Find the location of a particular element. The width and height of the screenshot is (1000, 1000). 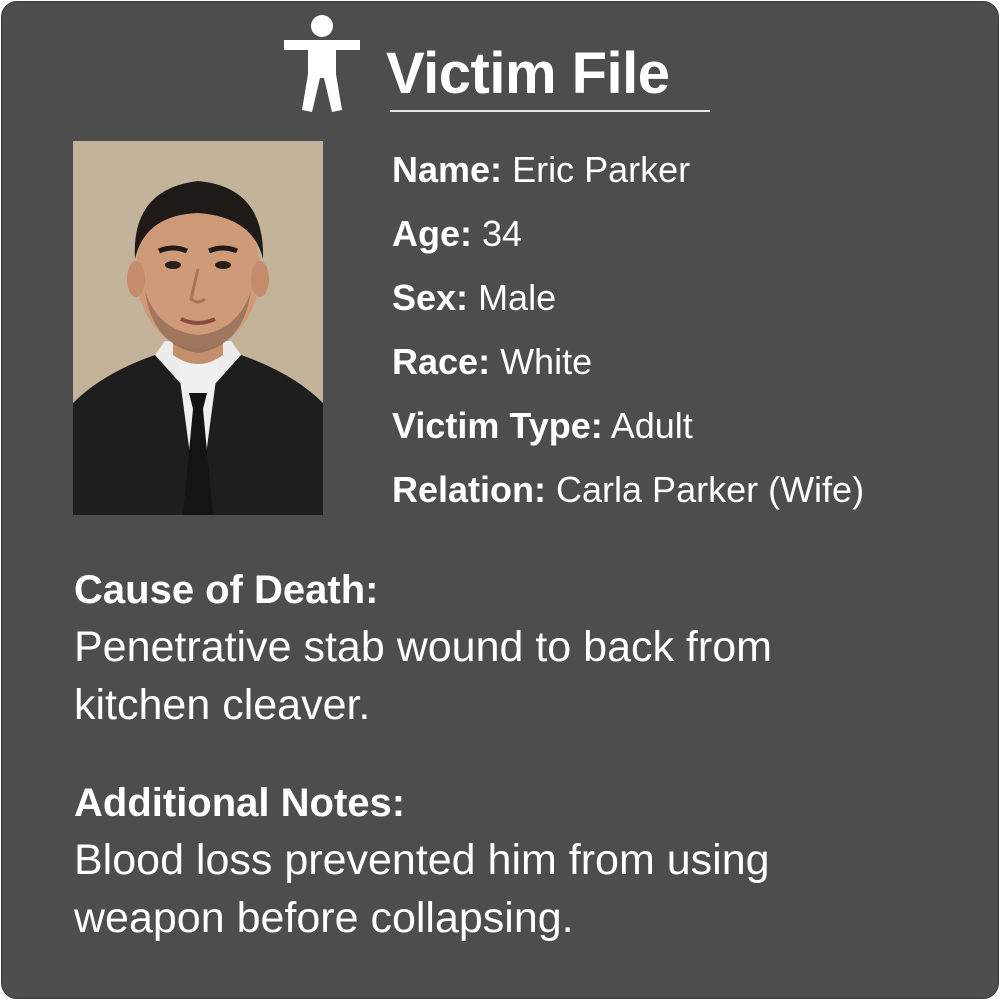

fact-label: Age: is located at coordinates (432, 233).